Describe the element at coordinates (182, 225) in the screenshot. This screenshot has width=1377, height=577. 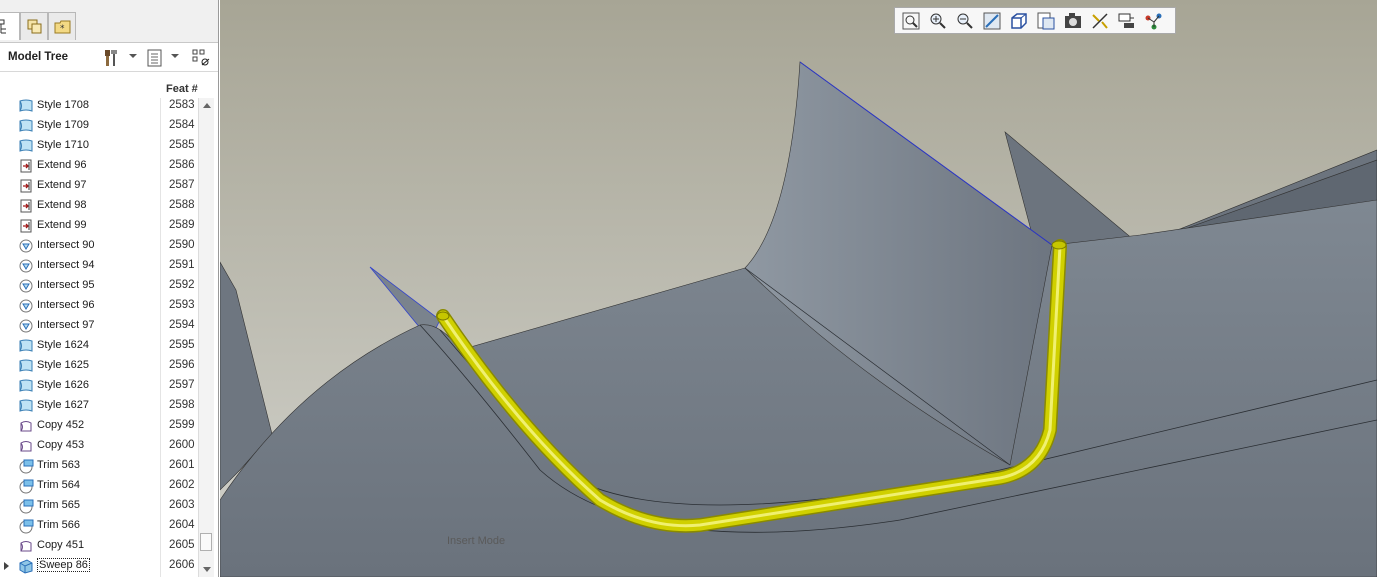
I see `feature-number: 2589` at that location.